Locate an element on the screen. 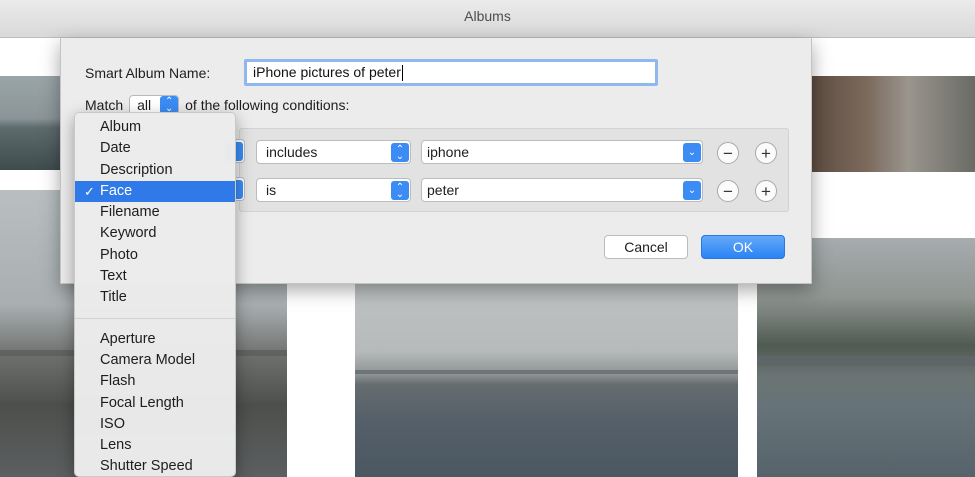  condition-operator-popup: includes ⌃ ⌄ is located at coordinates (333, 152).